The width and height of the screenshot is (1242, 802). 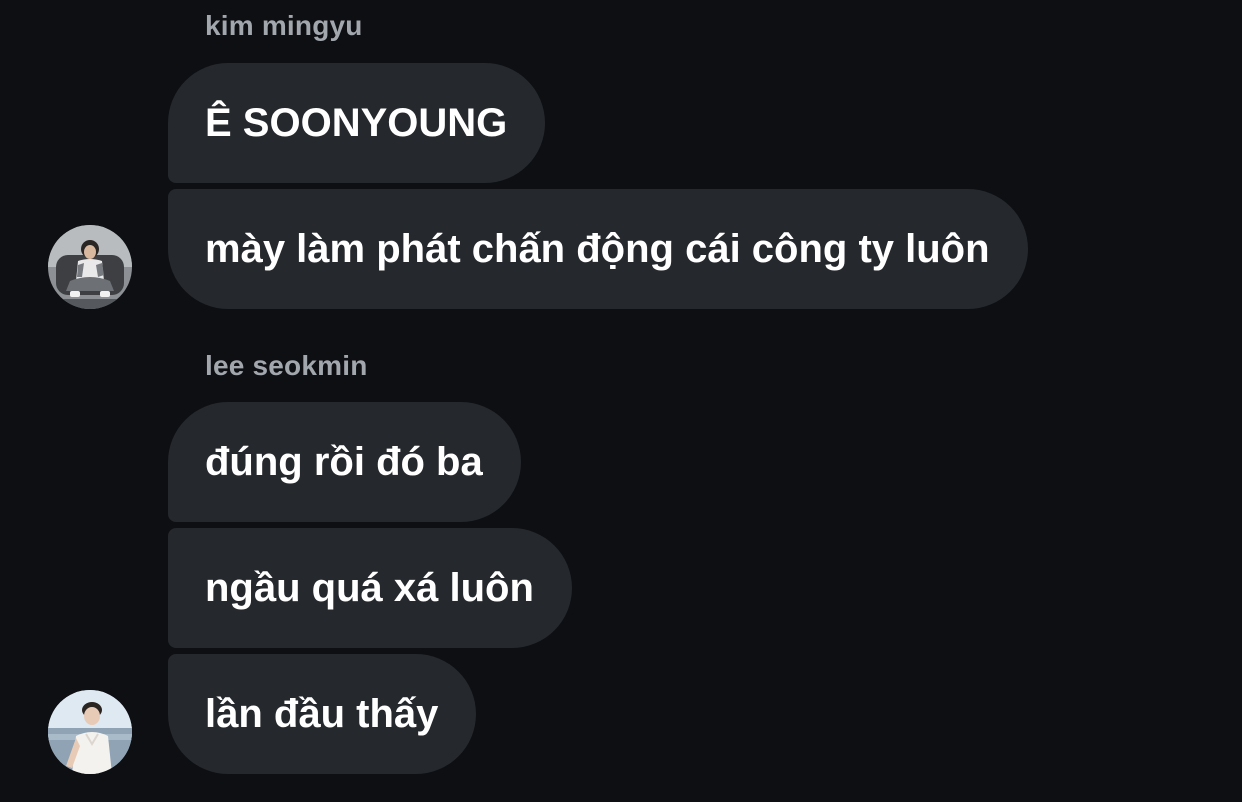 What do you see at coordinates (370, 588) in the screenshot?
I see `message-bubble: ngầu quá xá luôn` at bounding box center [370, 588].